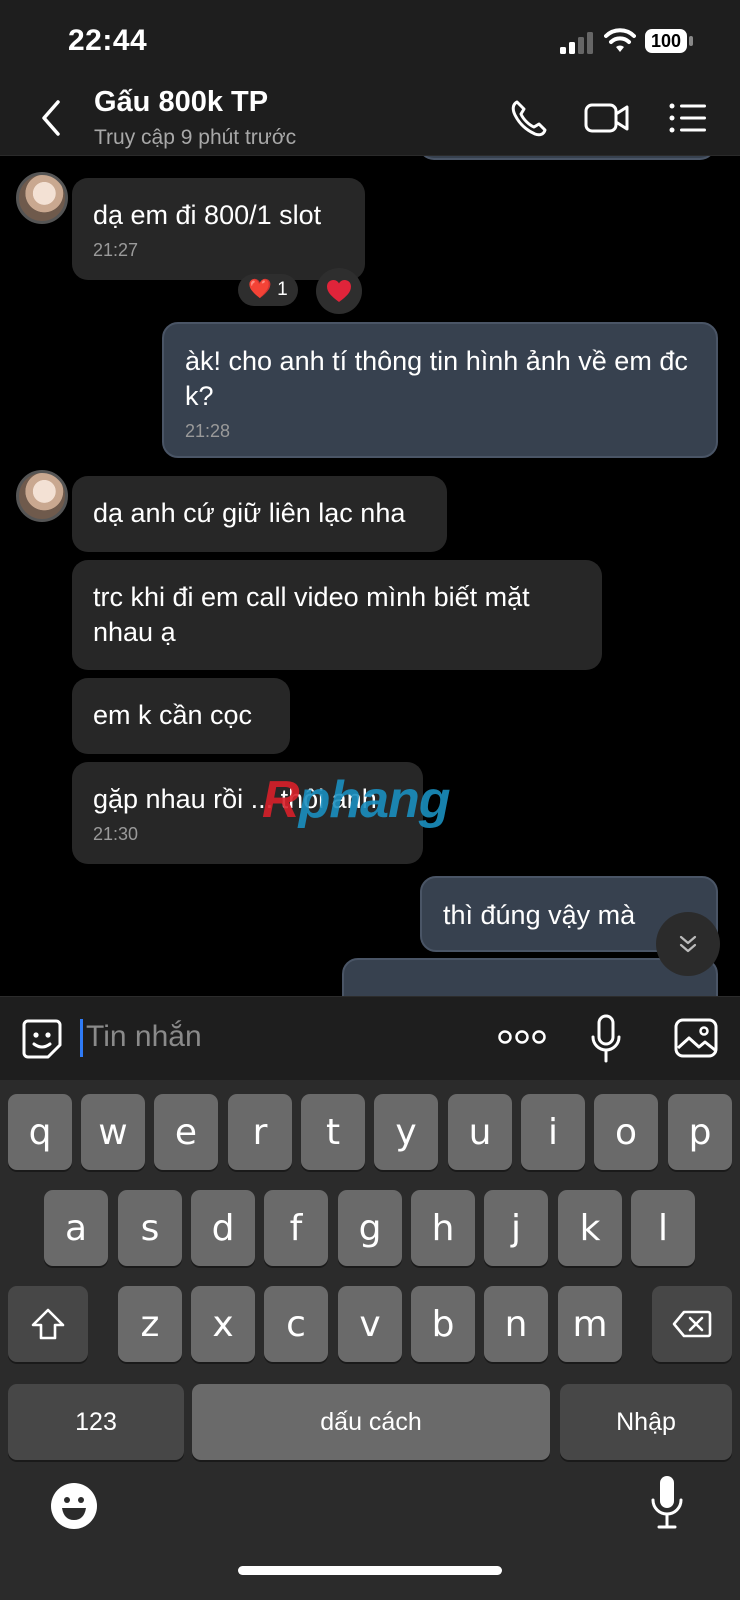  Describe the element at coordinates (296, 1228) in the screenshot. I see `key: f` at that location.